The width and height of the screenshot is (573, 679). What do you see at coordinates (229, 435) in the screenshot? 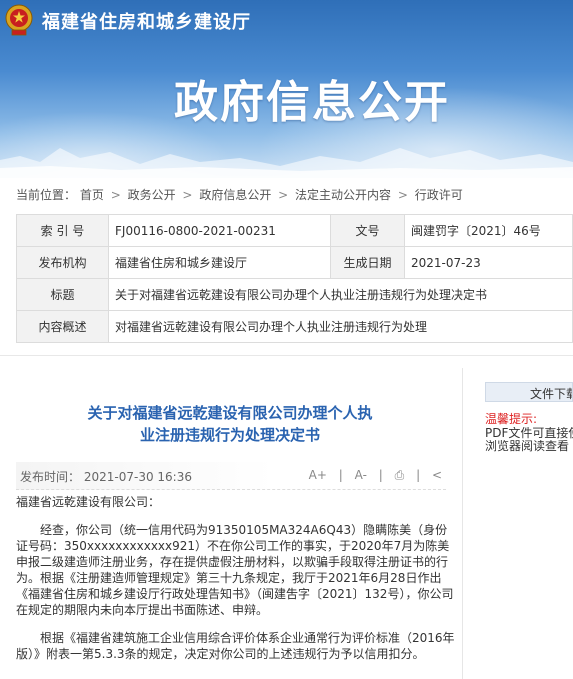
I see `article-title-line: 业注册违规行为处理决定书` at bounding box center [229, 435].